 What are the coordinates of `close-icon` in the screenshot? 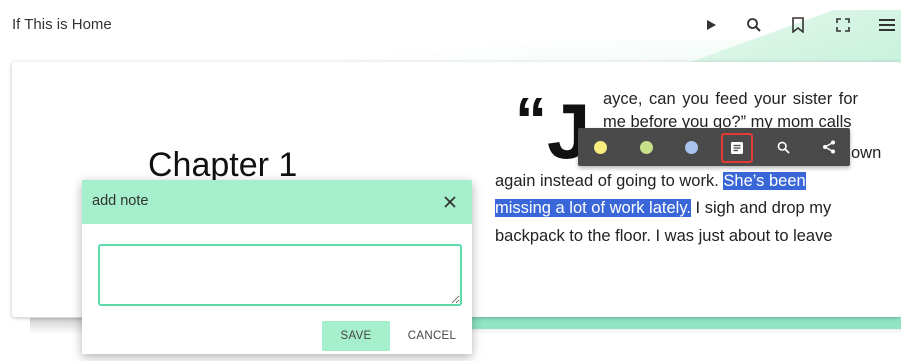 It's located at (450, 202).